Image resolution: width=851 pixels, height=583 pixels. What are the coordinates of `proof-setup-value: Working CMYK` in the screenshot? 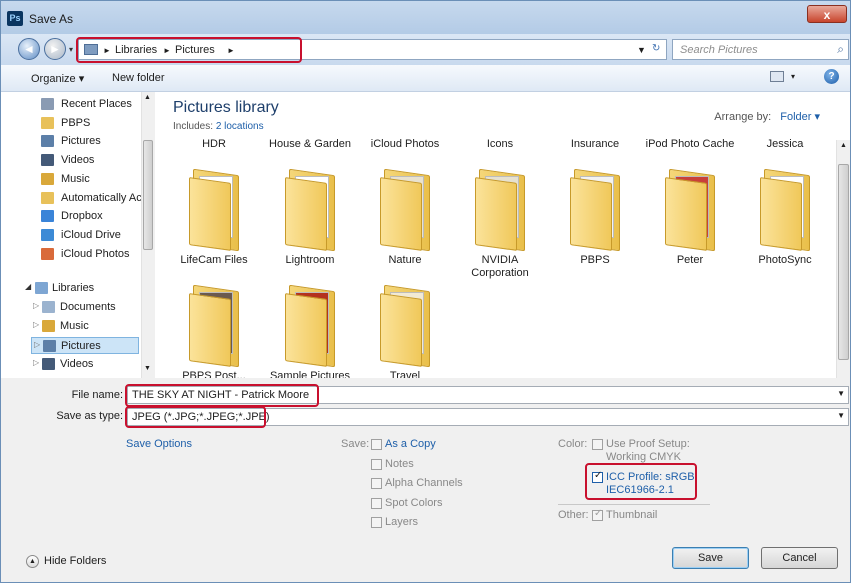 It's located at (643, 457).